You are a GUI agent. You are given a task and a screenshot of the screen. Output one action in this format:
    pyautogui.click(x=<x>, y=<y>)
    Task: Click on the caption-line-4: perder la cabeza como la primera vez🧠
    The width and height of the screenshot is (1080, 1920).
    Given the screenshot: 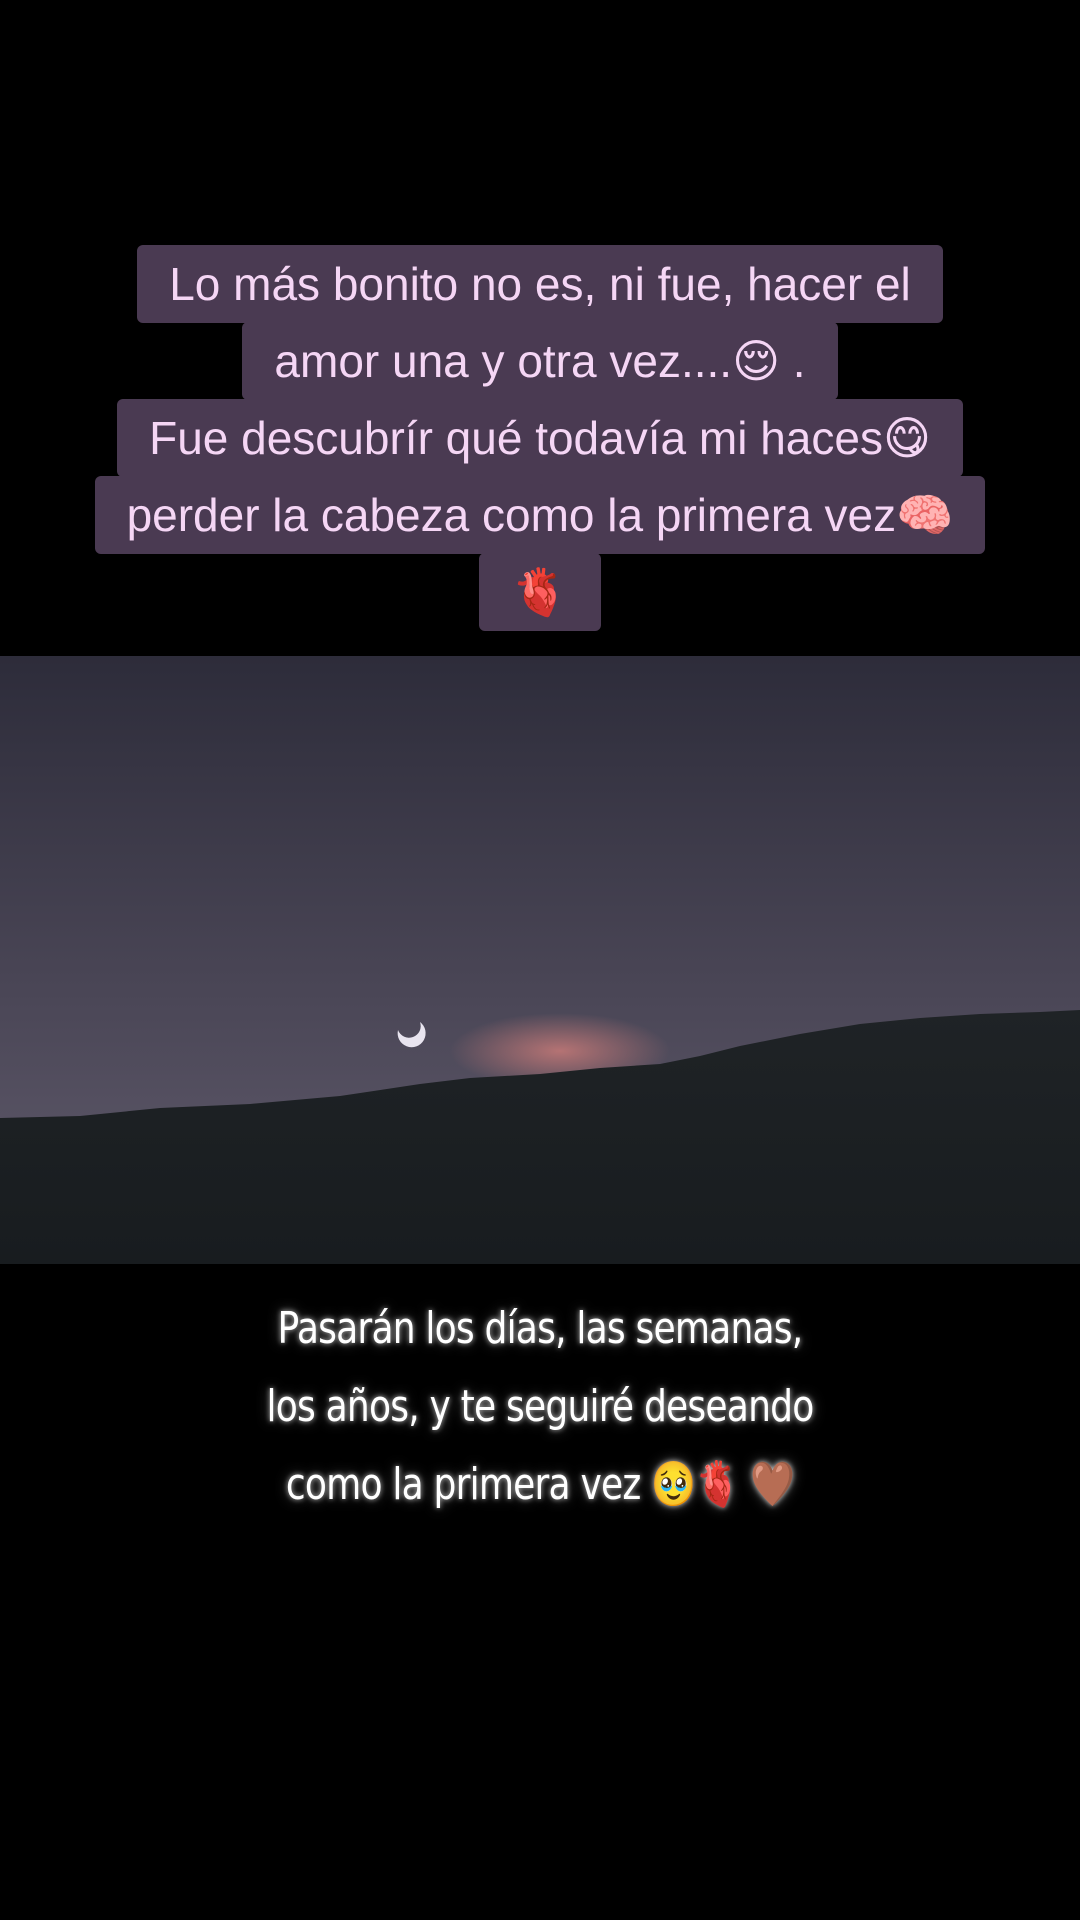 What is the action you would take?
    pyautogui.click(x=540, y=515)
    